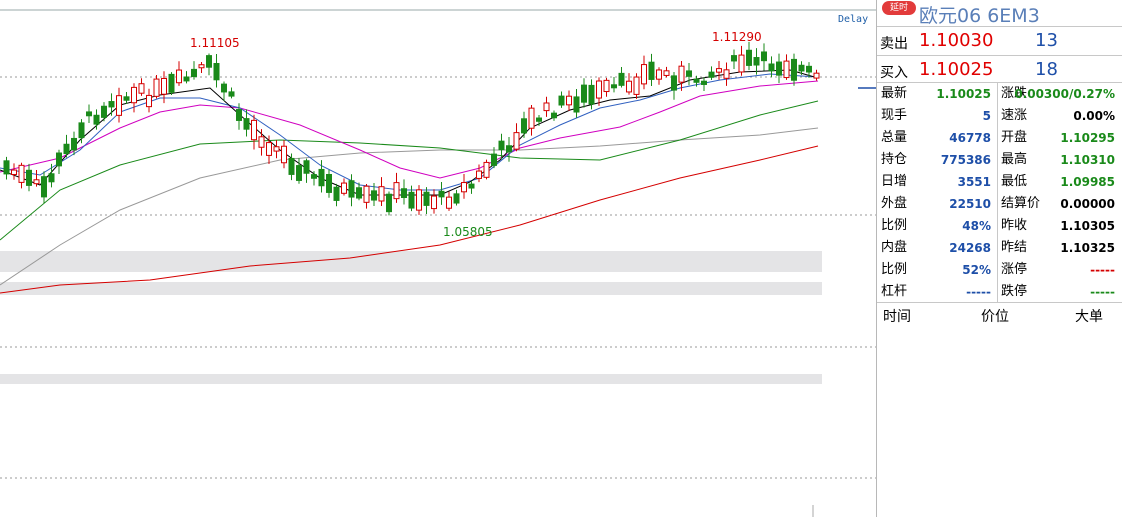 The image size is (1122, 517). I want to click on quote-key: 跌停, so click(1014, 291).